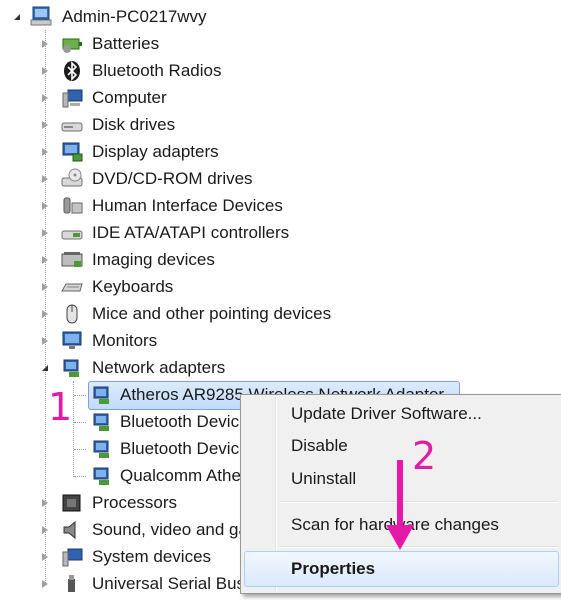 The height and width of the screenshot is (600, 561). Describe the element at coordinates (134, 124) in the screenshot. I see `tree-item-label: Disk drives` at that location.